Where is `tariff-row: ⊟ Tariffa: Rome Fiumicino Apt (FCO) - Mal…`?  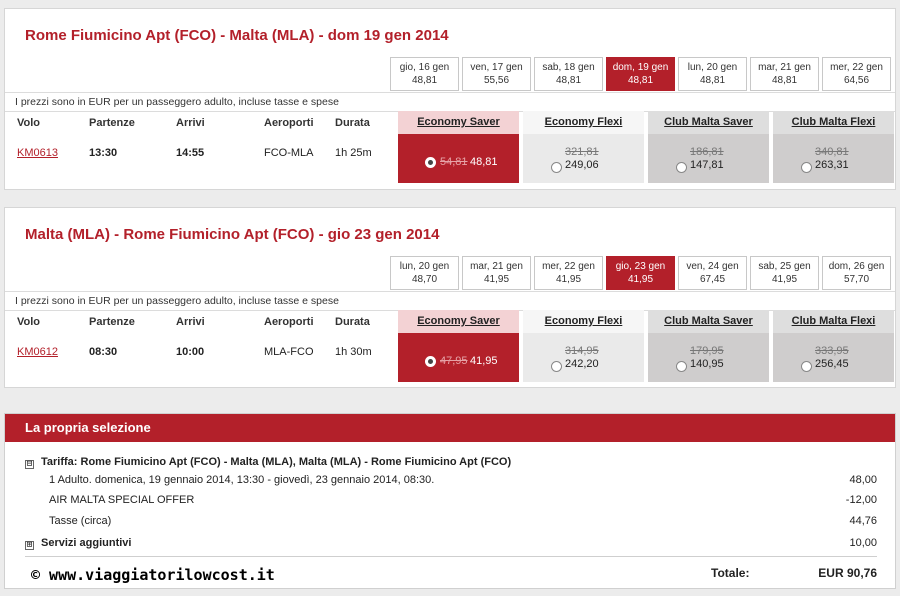 tariff-row: ⊟ Tariffa: Rome Fiumicino Apt (FCO) - Mal… is located at coordinates (451, 462).